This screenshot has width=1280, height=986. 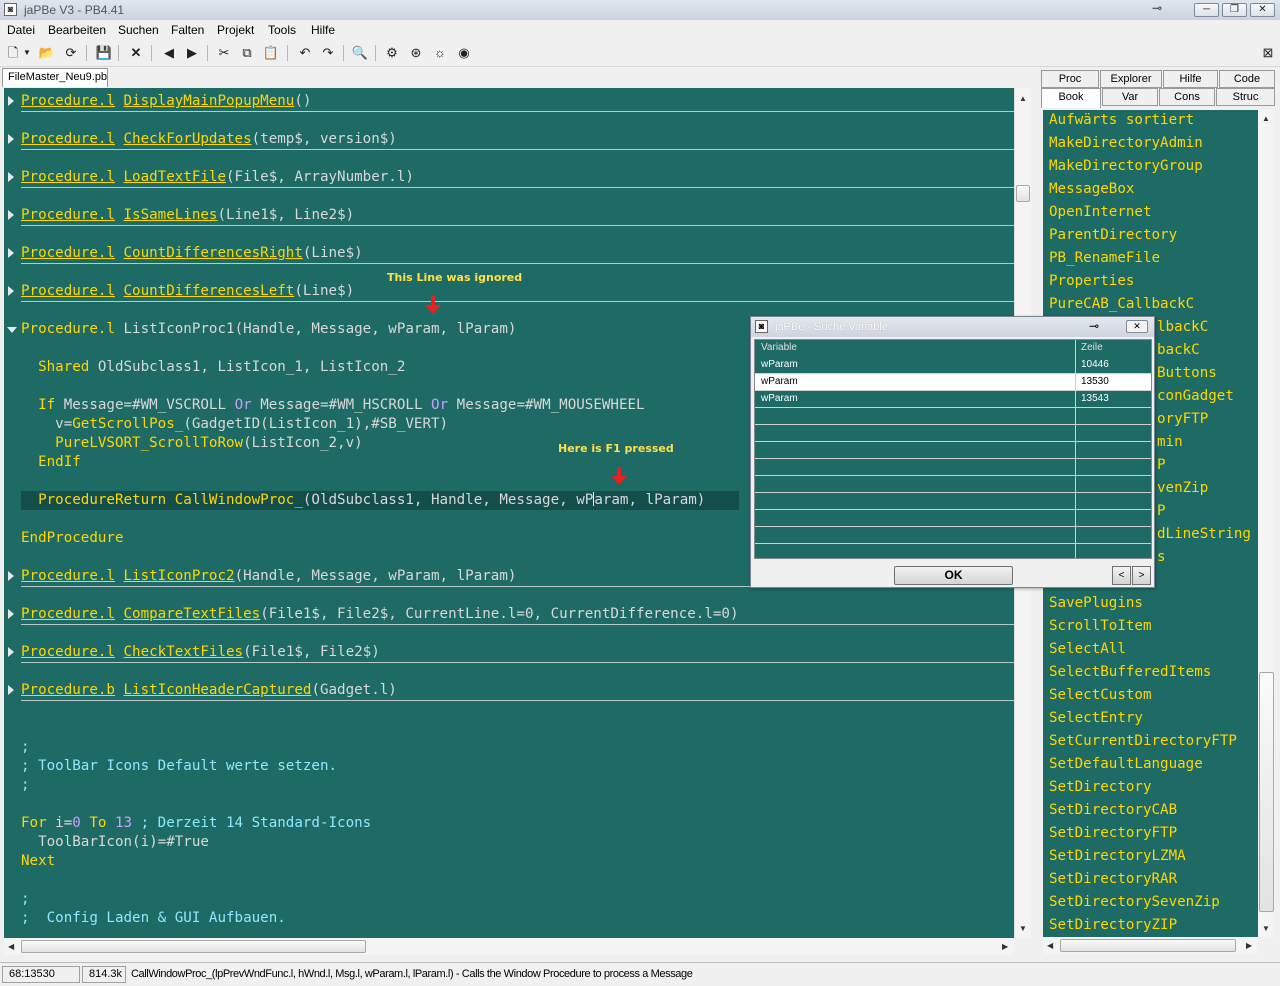 I want to click on table-row-selected: wParam 13530, so click(x=953, y=382).